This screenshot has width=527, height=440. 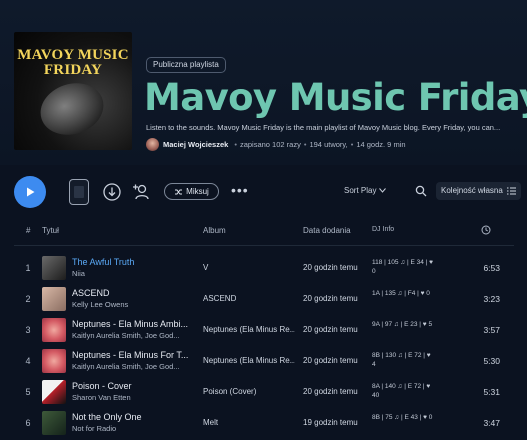 What do you see at coordinates (131, 293) in the screenshot?
I see `track-title: ASCEND` at bounding box center [131, 293].